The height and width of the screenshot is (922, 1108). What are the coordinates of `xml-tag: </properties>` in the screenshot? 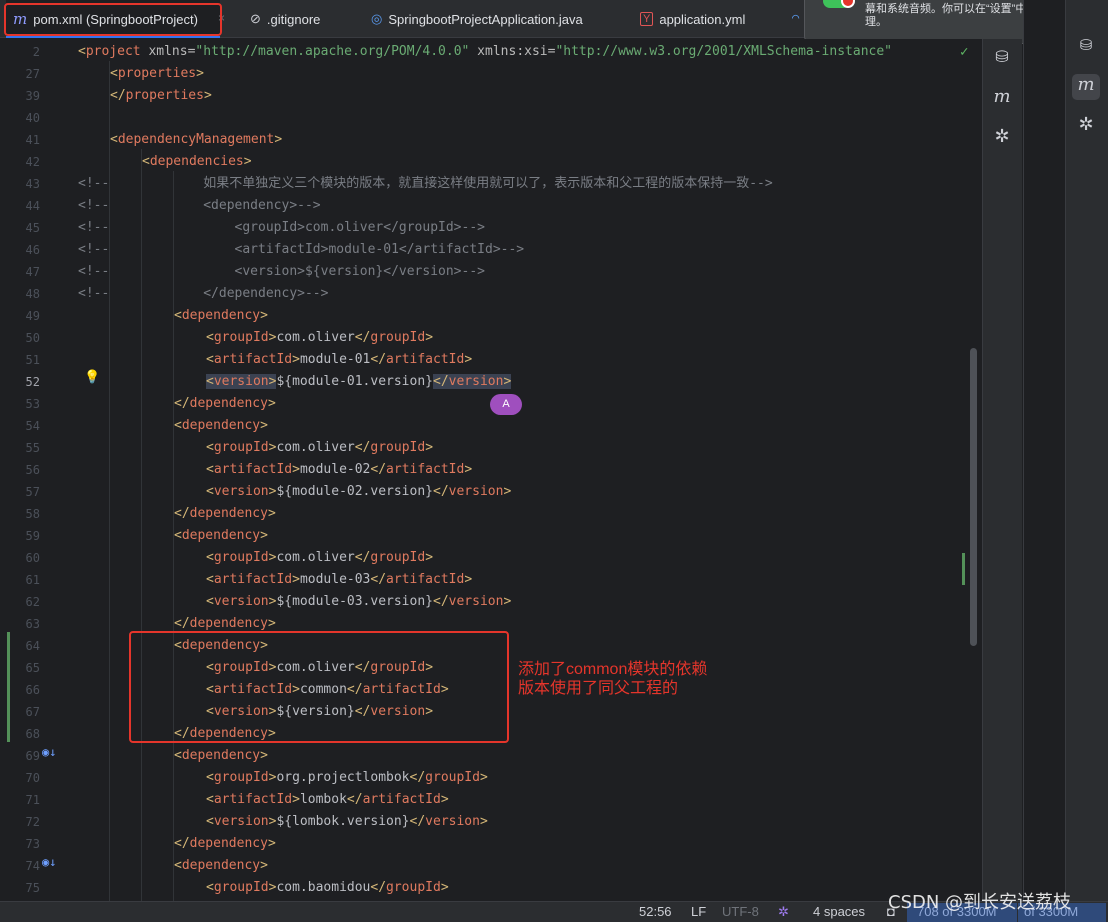 It's located at (161, 95).